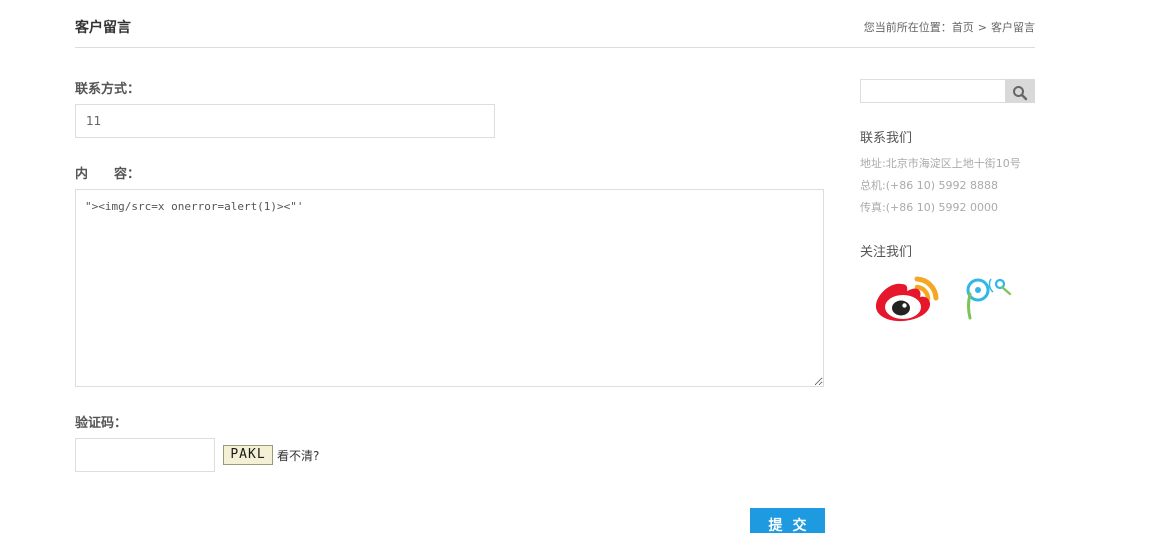  I want to click on page-header: 客户留言 您当前所在位置：首页 > 客户留言, so click(555, 24).